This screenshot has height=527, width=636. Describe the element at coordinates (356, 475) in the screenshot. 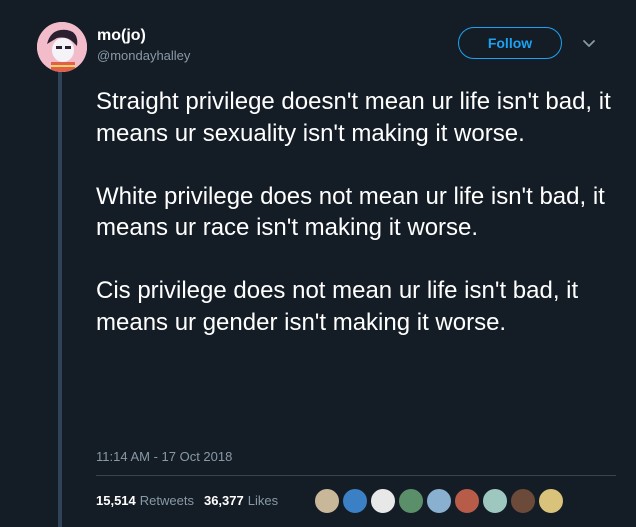

I see `divider` at that location.